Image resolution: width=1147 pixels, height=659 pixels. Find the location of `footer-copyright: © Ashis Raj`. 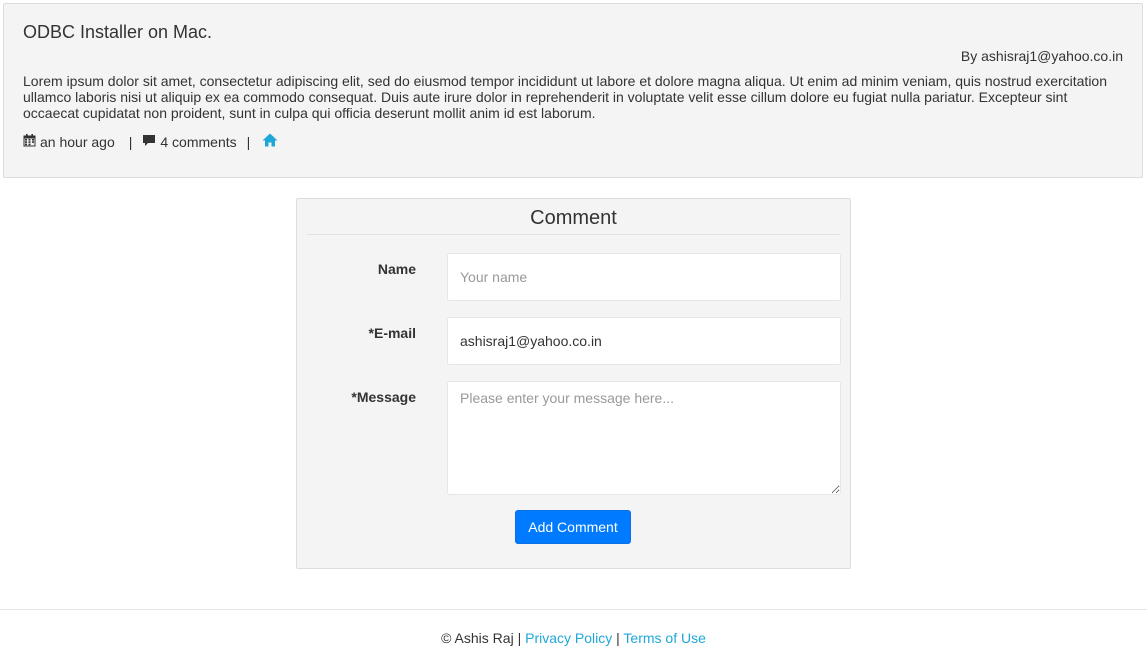

footer-copyright: © Ashis Raj is located at coordinates (477, 638).